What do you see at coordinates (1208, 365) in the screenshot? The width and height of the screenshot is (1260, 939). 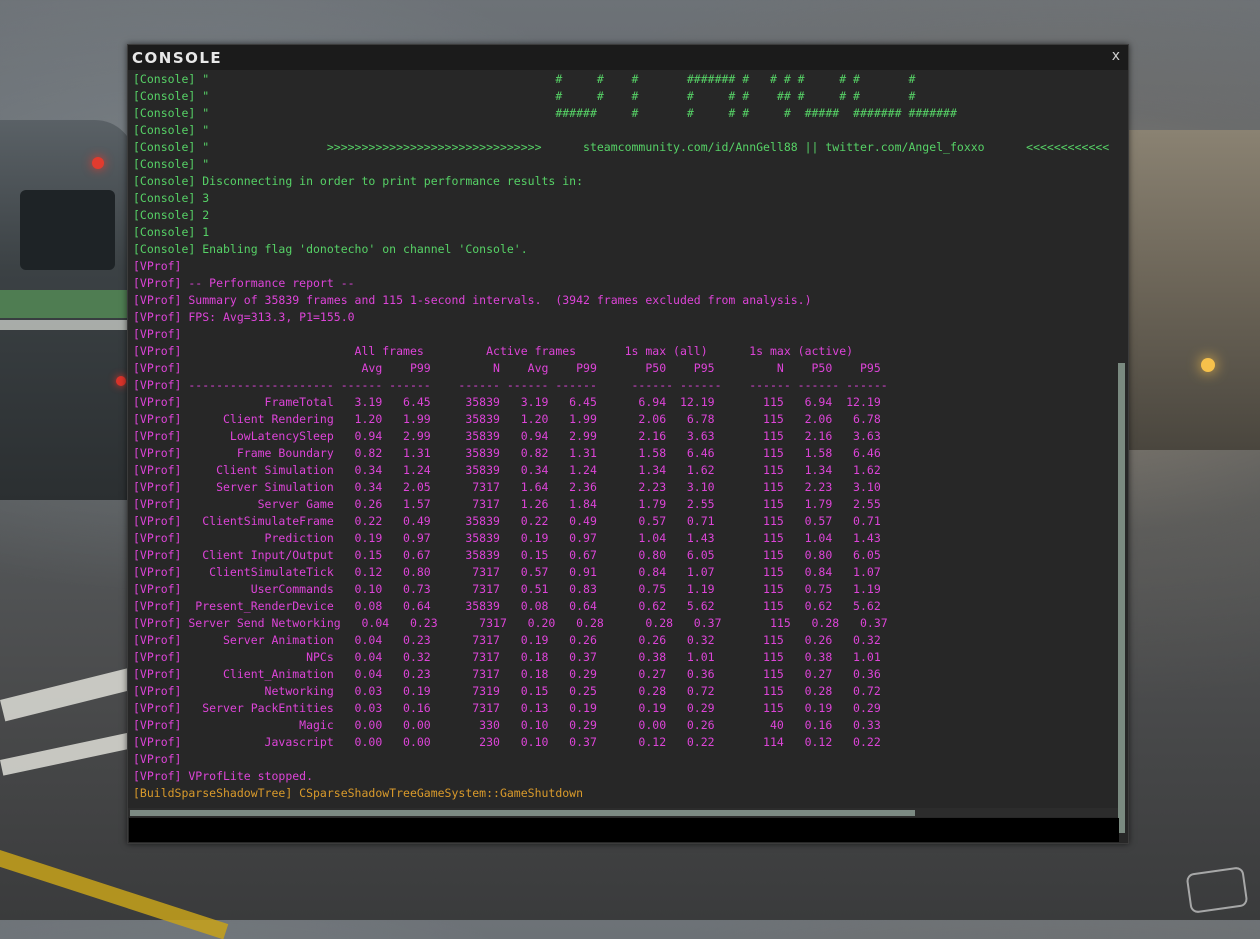 I see `amber-light` at bounding box center [1208, 365].